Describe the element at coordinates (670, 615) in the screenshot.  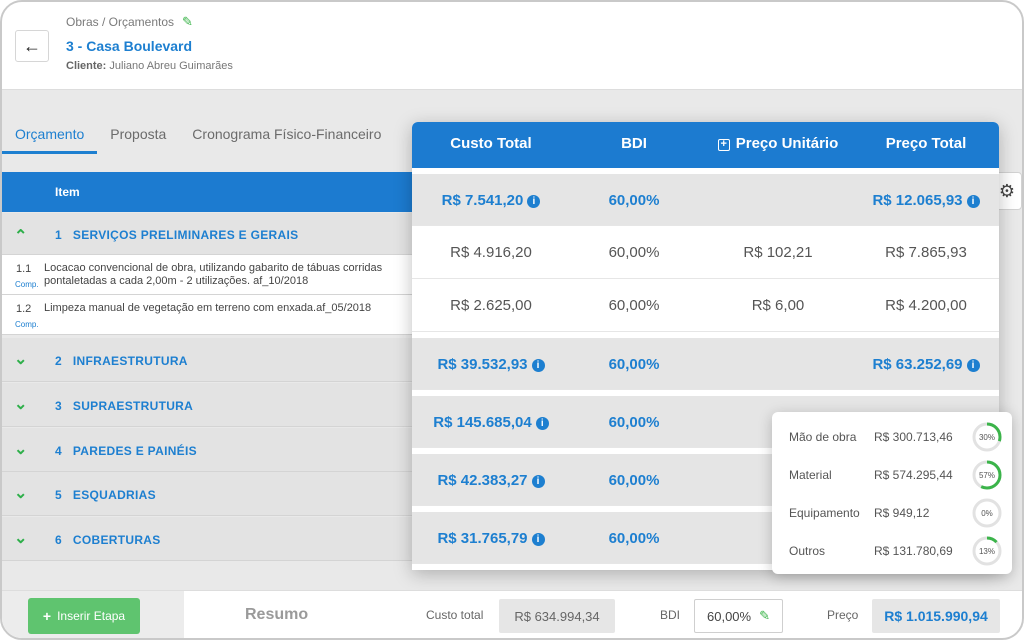
I see `bdi-label: BDI` at that location.